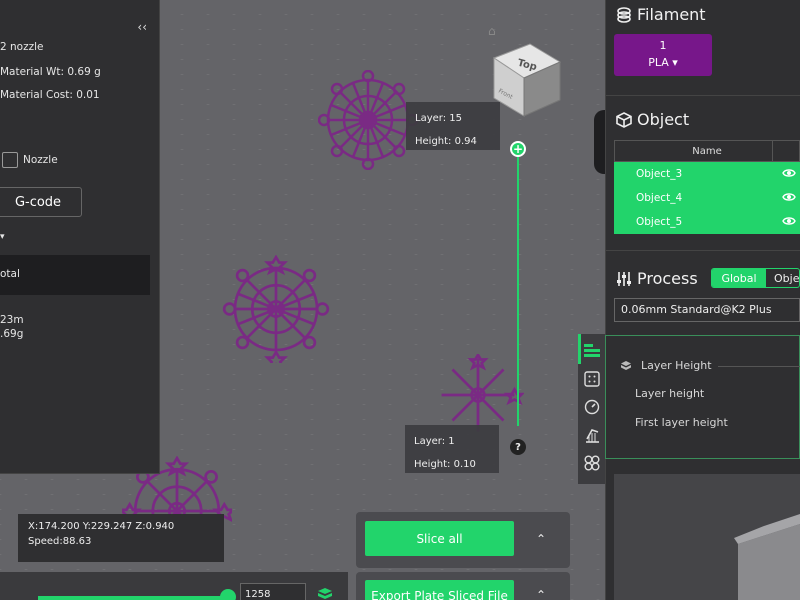 This screenshot has width=800, height=600. Describe the element at coordinates (767, 557) in the screenshot. I see `printer-preview-graphic` at that location.